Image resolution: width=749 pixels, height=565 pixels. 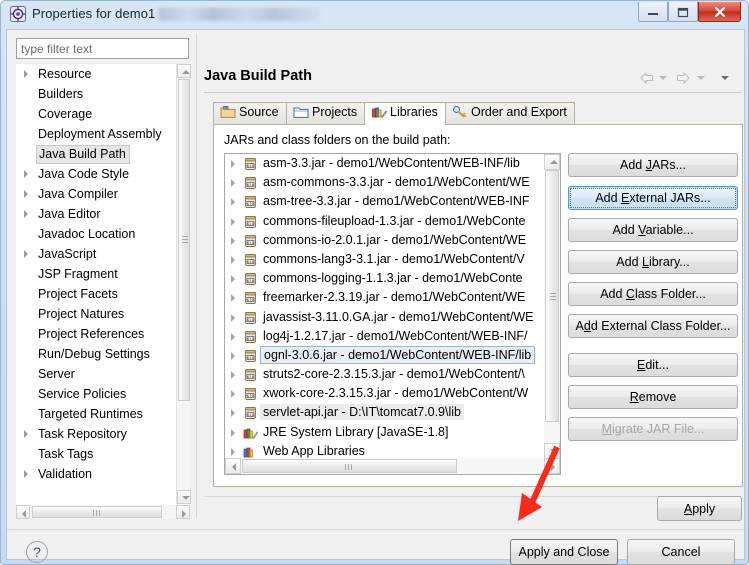 I want to click on apply-button: Apply, so click(x=699, y=508).